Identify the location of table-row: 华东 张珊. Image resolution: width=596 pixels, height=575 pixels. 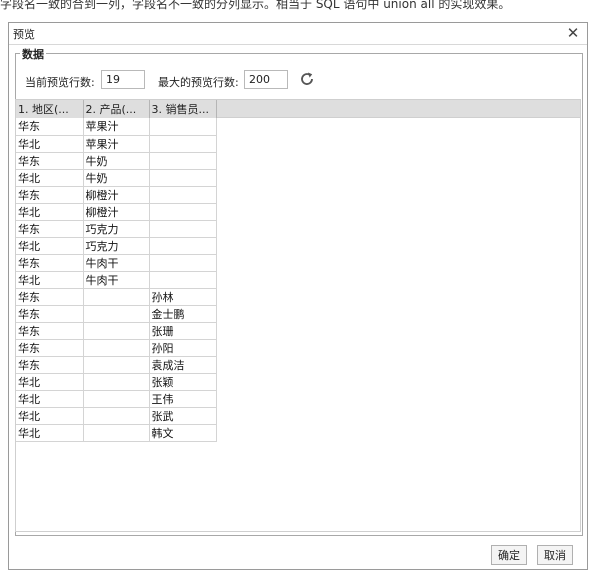
(116, 331).